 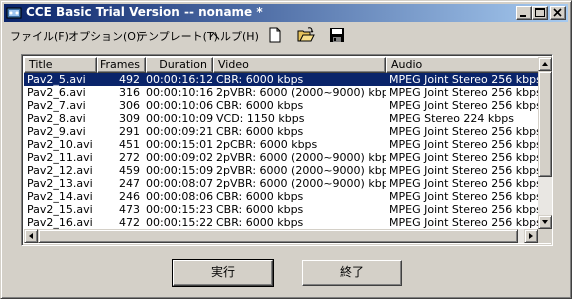 What do you see at coordinates (14, 13) in the screenshot?
I see `app-icon` at bounding box center [14, 13].